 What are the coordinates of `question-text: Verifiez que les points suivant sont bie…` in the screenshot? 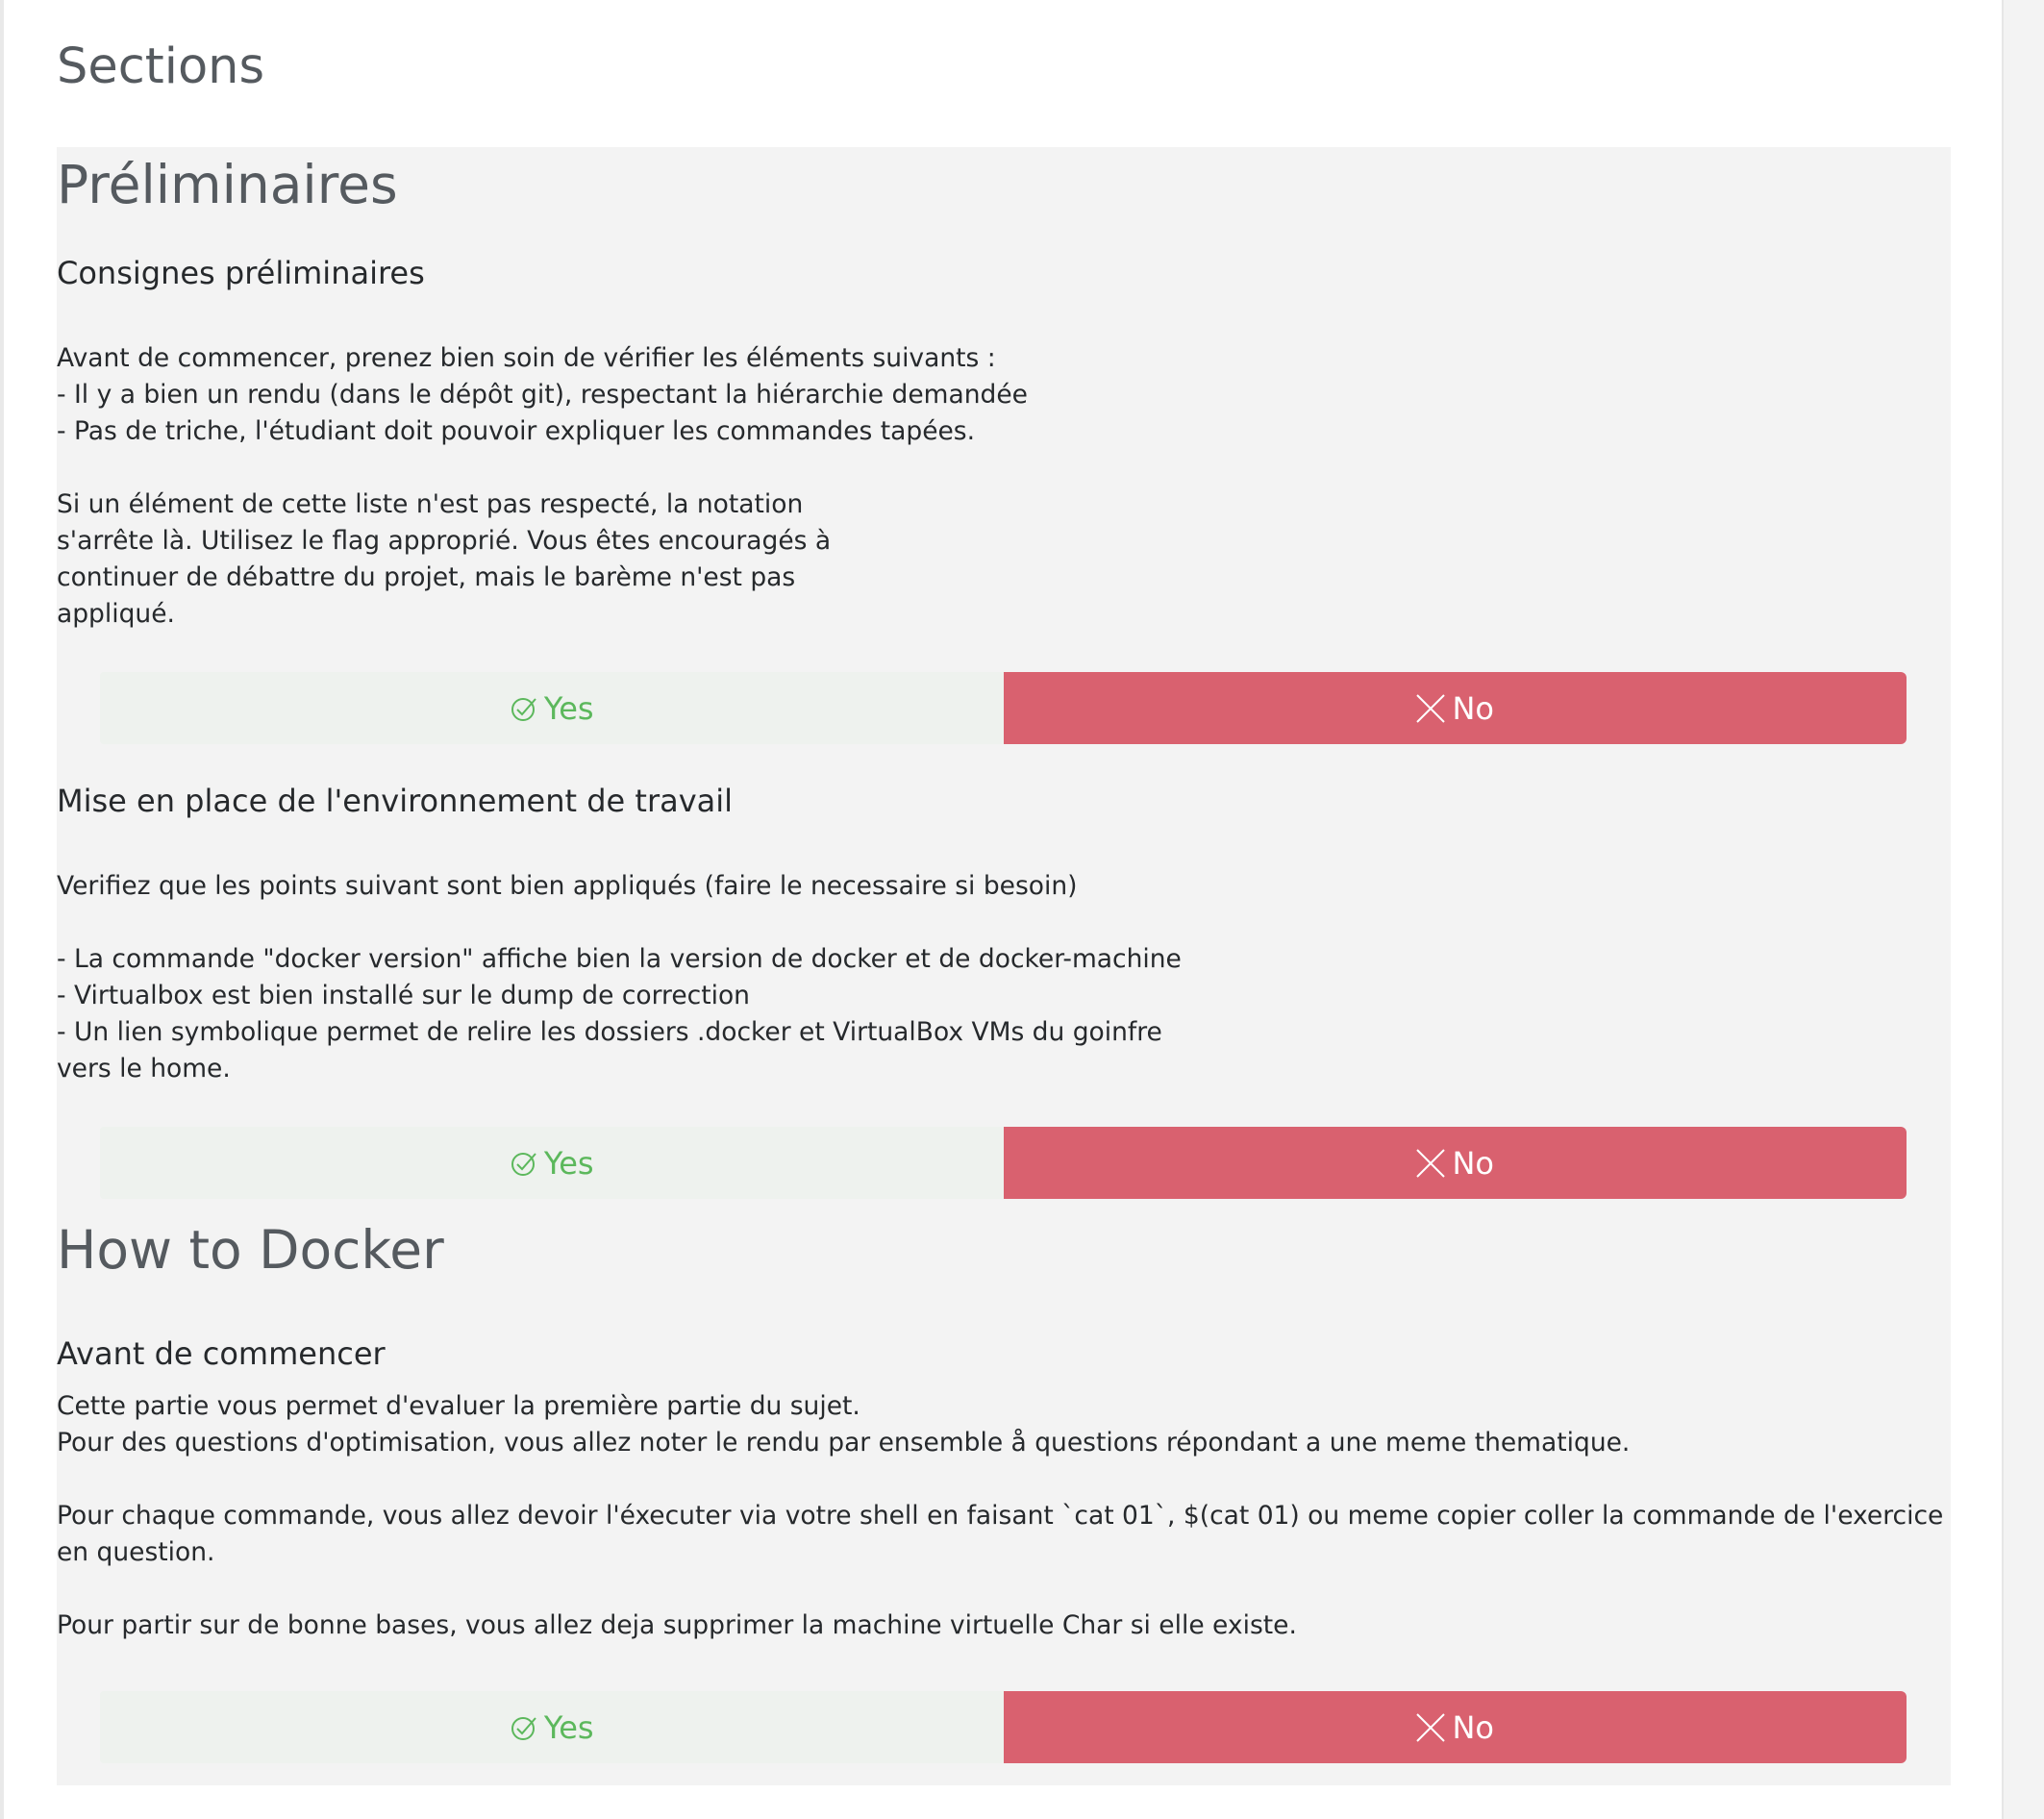 It's located at (619, 977).